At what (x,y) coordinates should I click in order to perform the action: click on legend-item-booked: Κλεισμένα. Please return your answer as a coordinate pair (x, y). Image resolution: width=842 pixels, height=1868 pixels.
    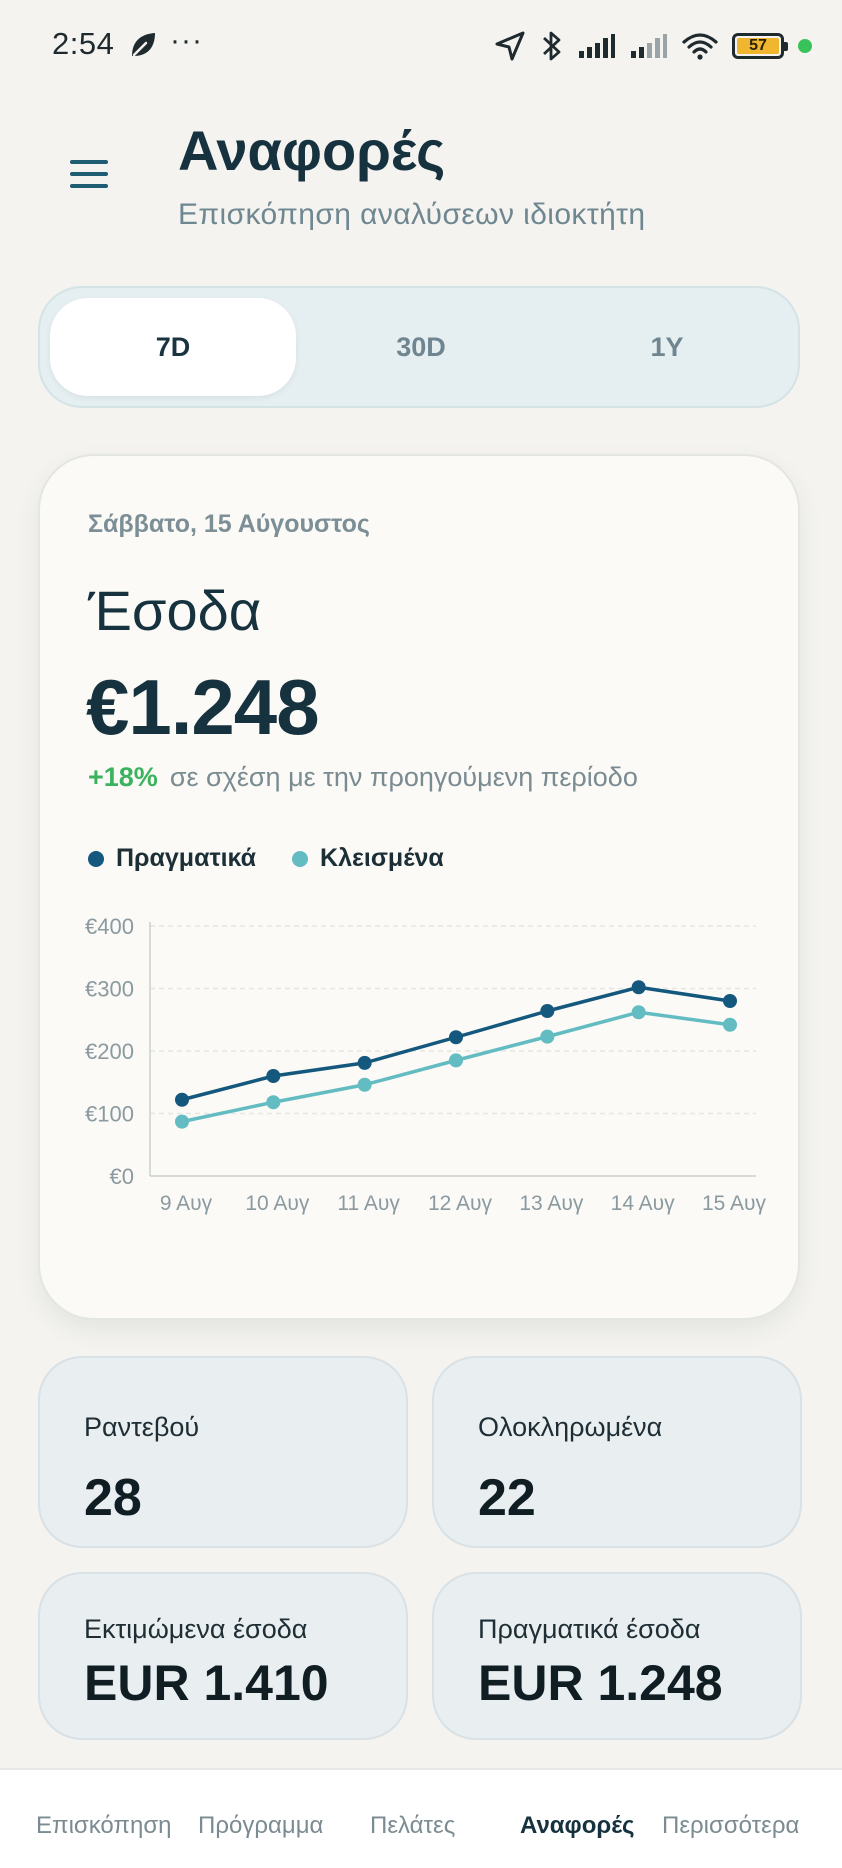
    Looking at the image, I should click on (368, 858).